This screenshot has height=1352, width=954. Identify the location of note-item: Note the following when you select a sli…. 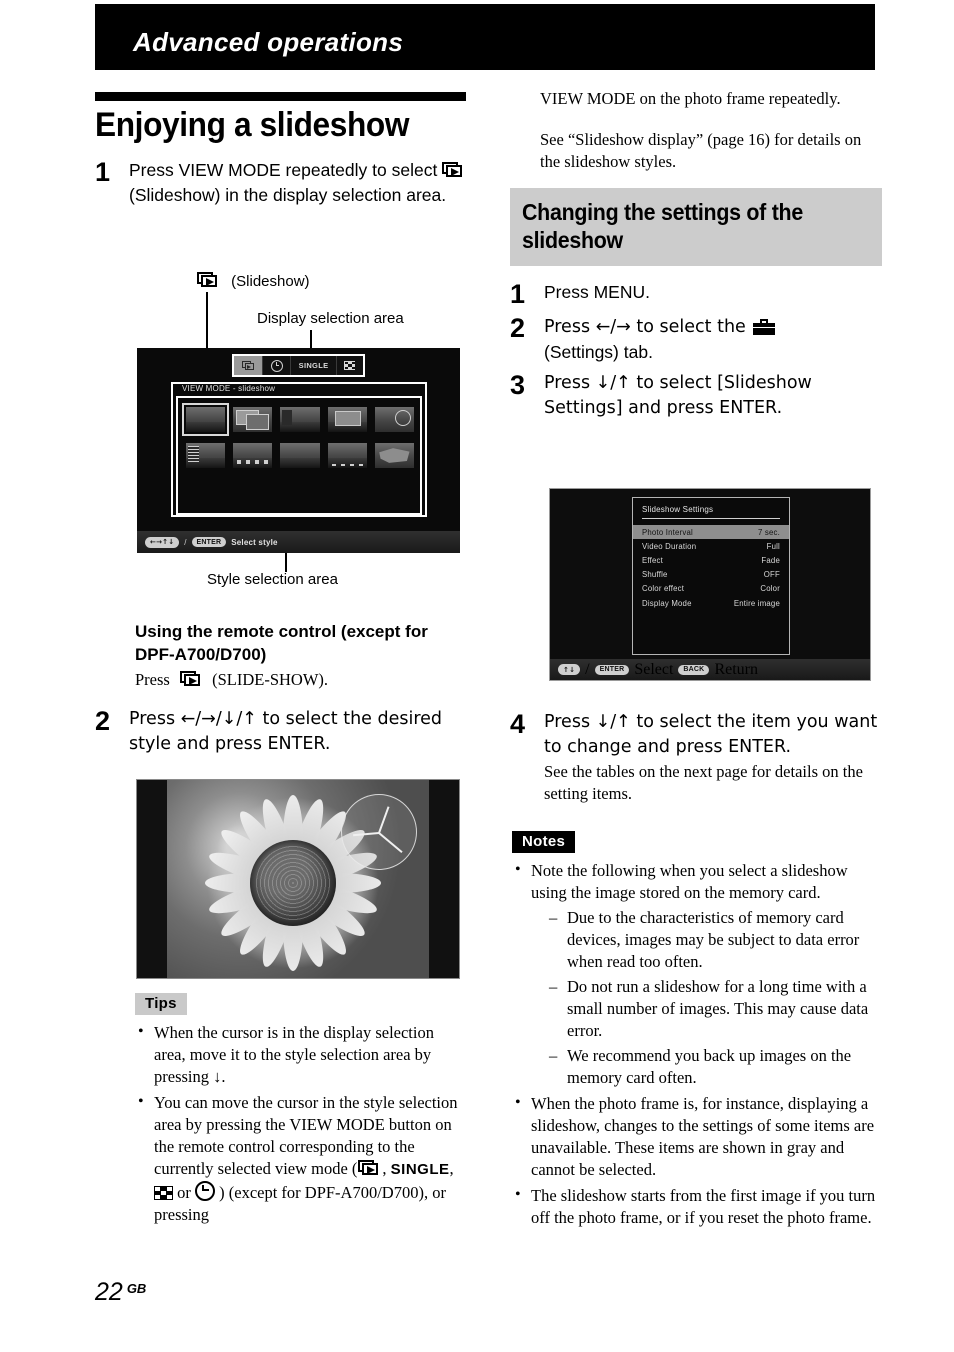
(698, 974).